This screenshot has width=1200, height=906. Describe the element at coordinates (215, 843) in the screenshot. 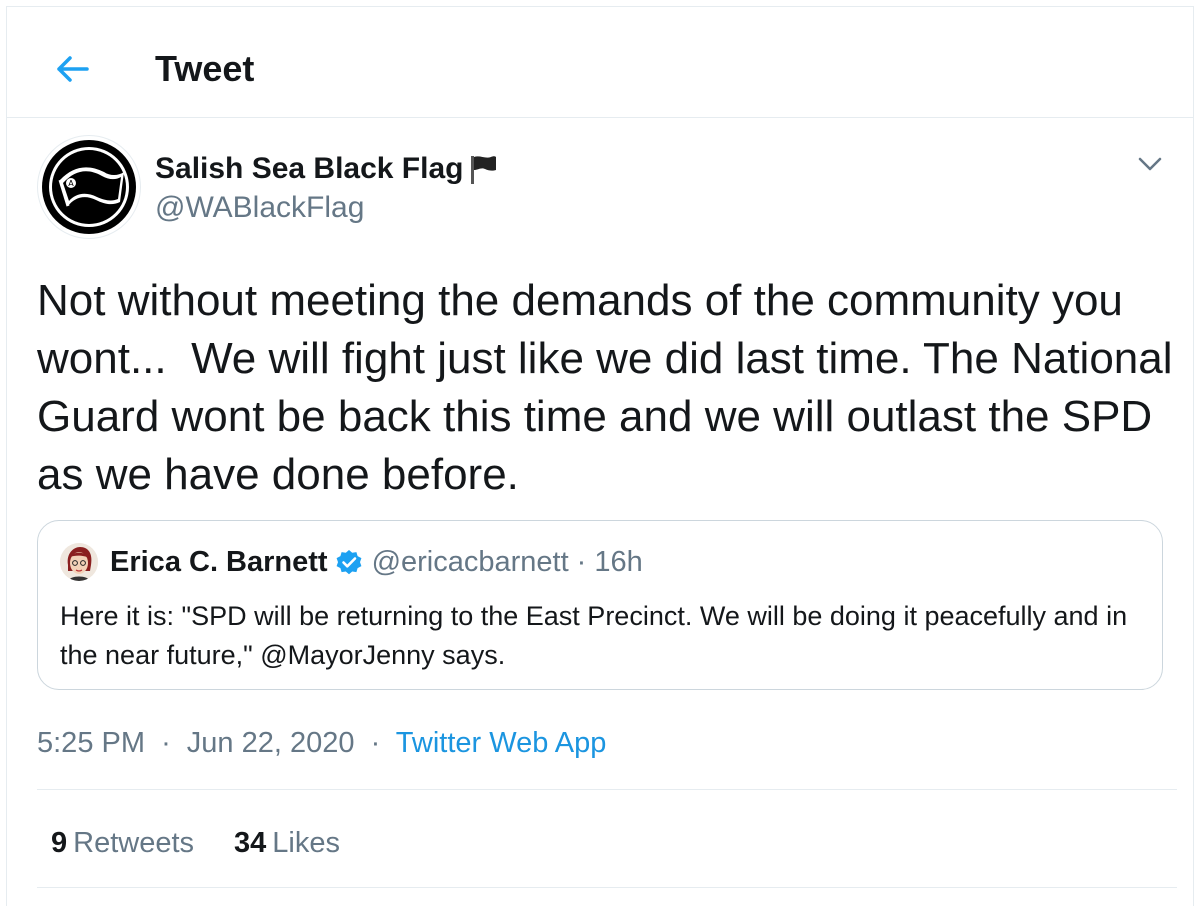

I see `tweet-stats: 9 Retweets 34 Likes` at that location.